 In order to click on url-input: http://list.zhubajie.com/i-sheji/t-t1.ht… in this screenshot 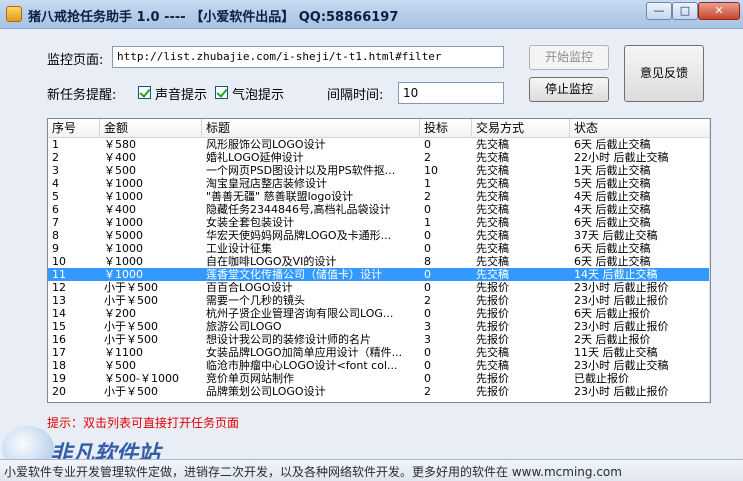, I will do `click(308, 57)`.